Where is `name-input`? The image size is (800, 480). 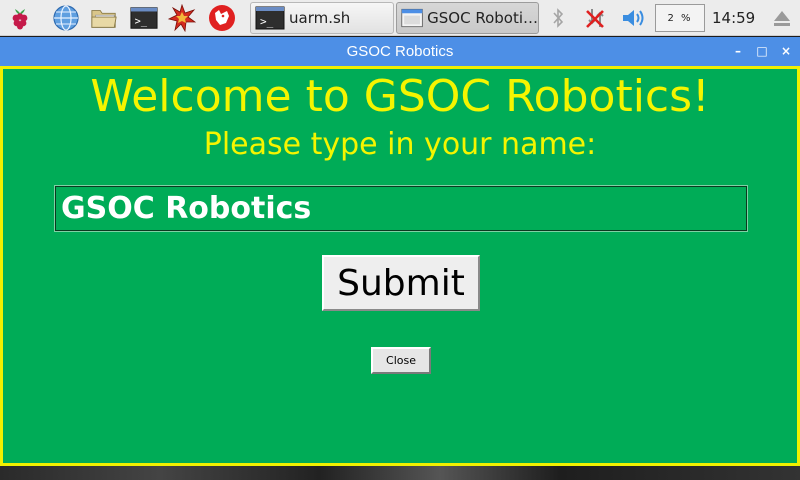 name-input is located at coordinates (401, 208).